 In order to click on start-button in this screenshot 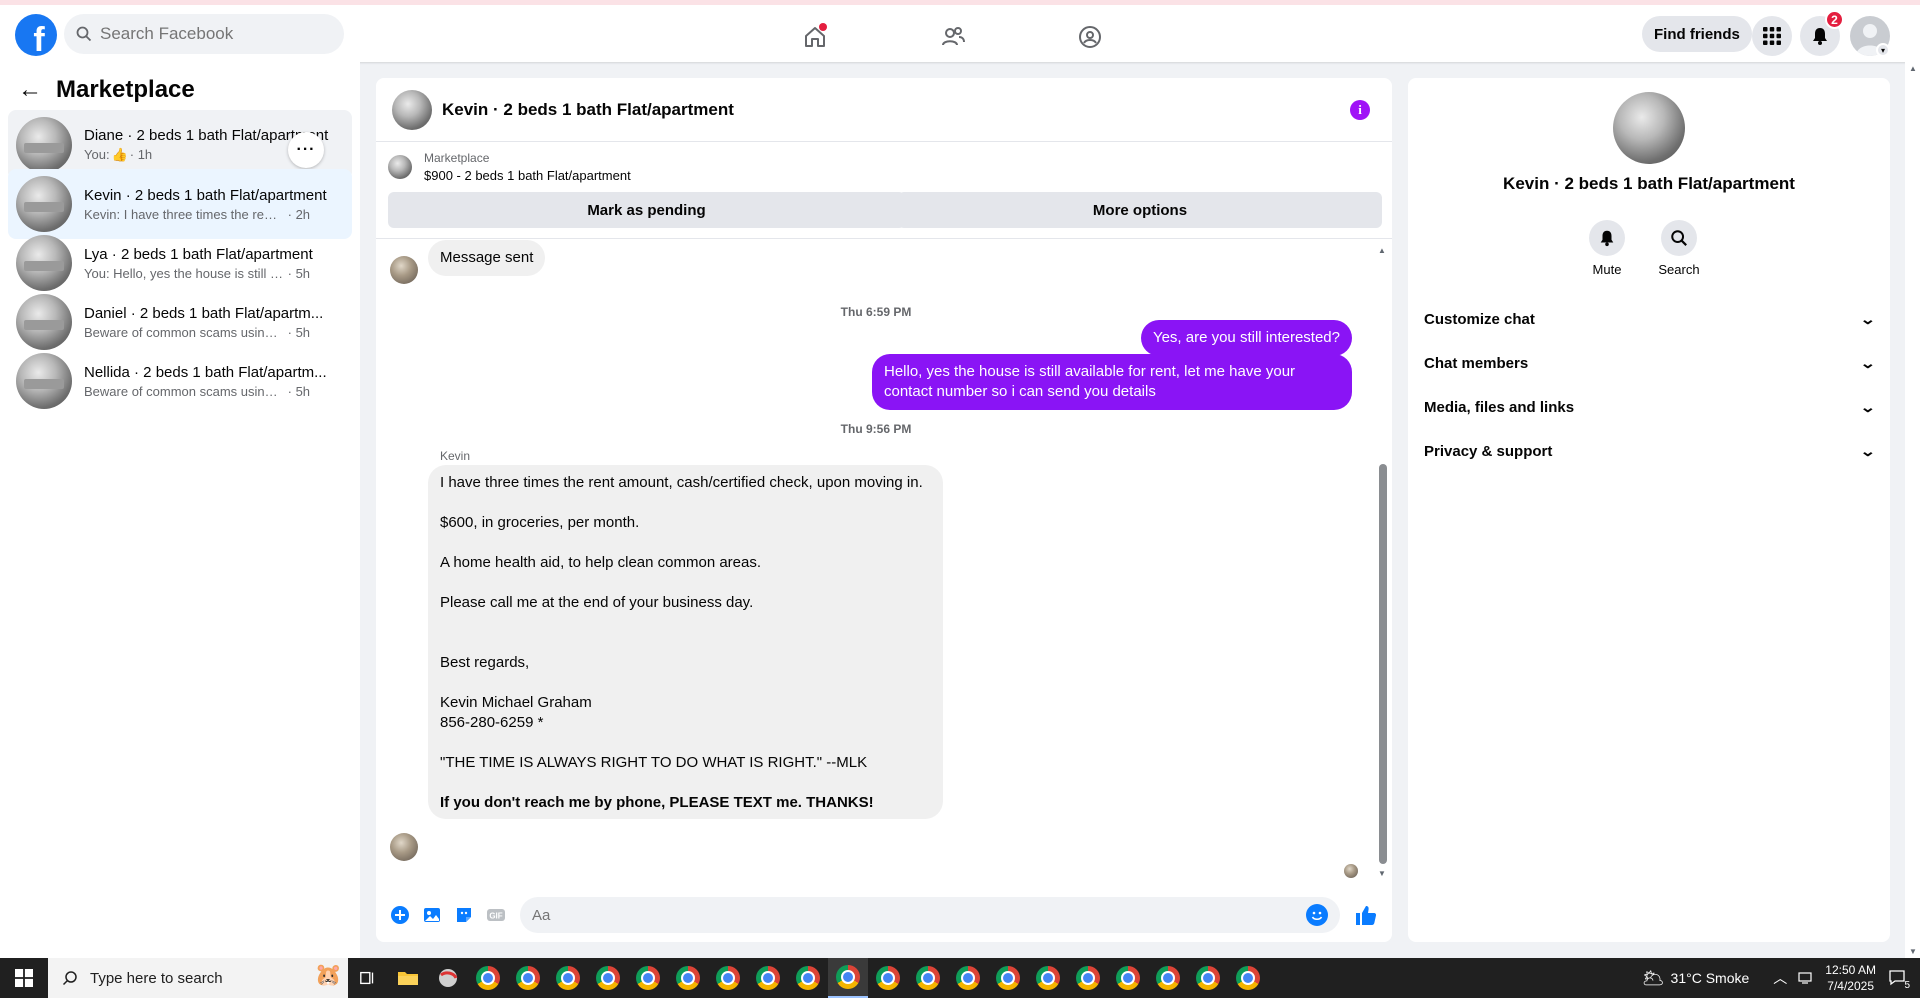, I will do `click(24, 978)`.